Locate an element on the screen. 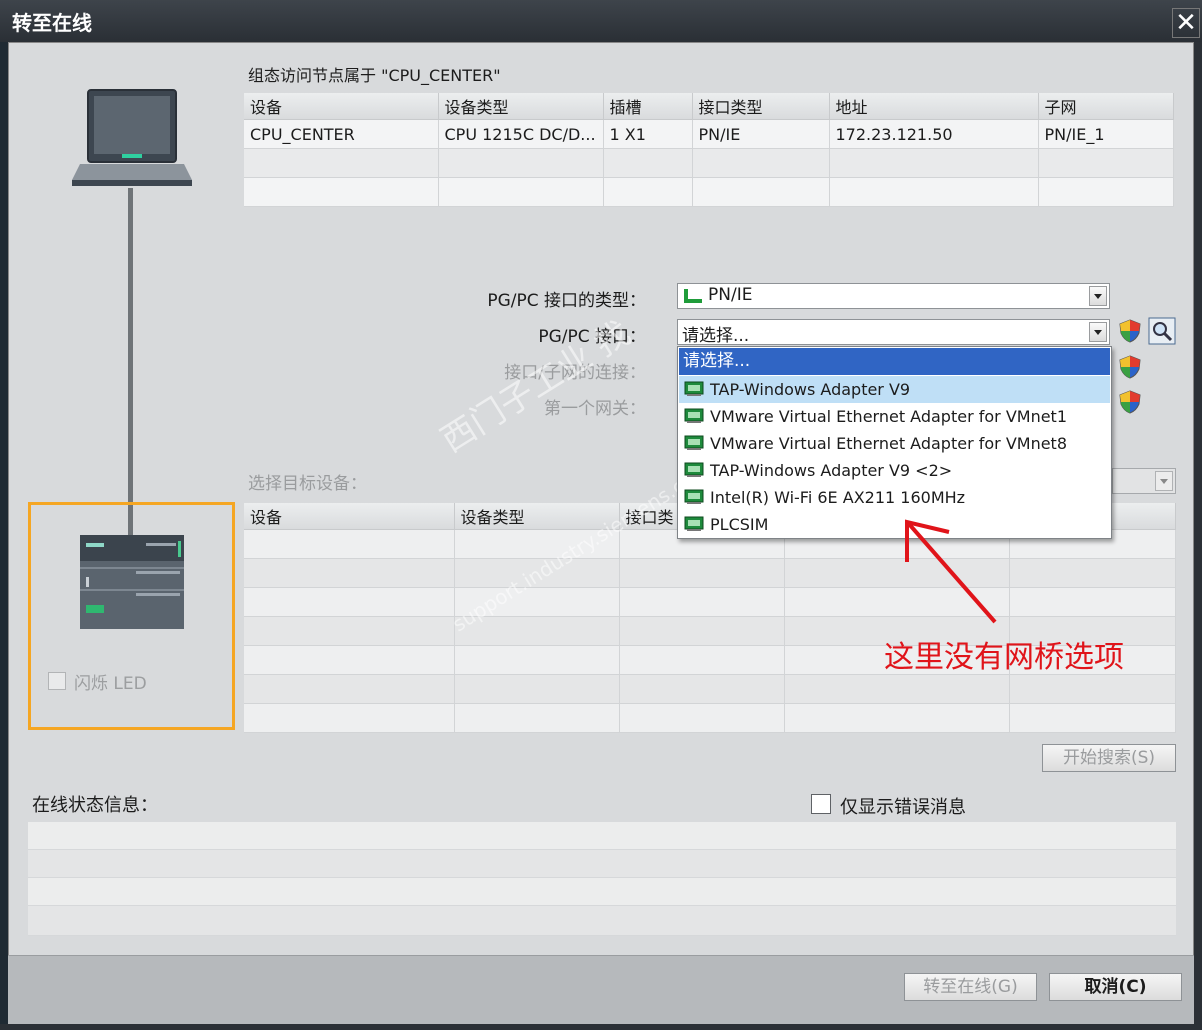 The height and width of the screenshot is (1030, 1202). first-gateway-label: 第一个网关： is located at coordinates (595, 409).